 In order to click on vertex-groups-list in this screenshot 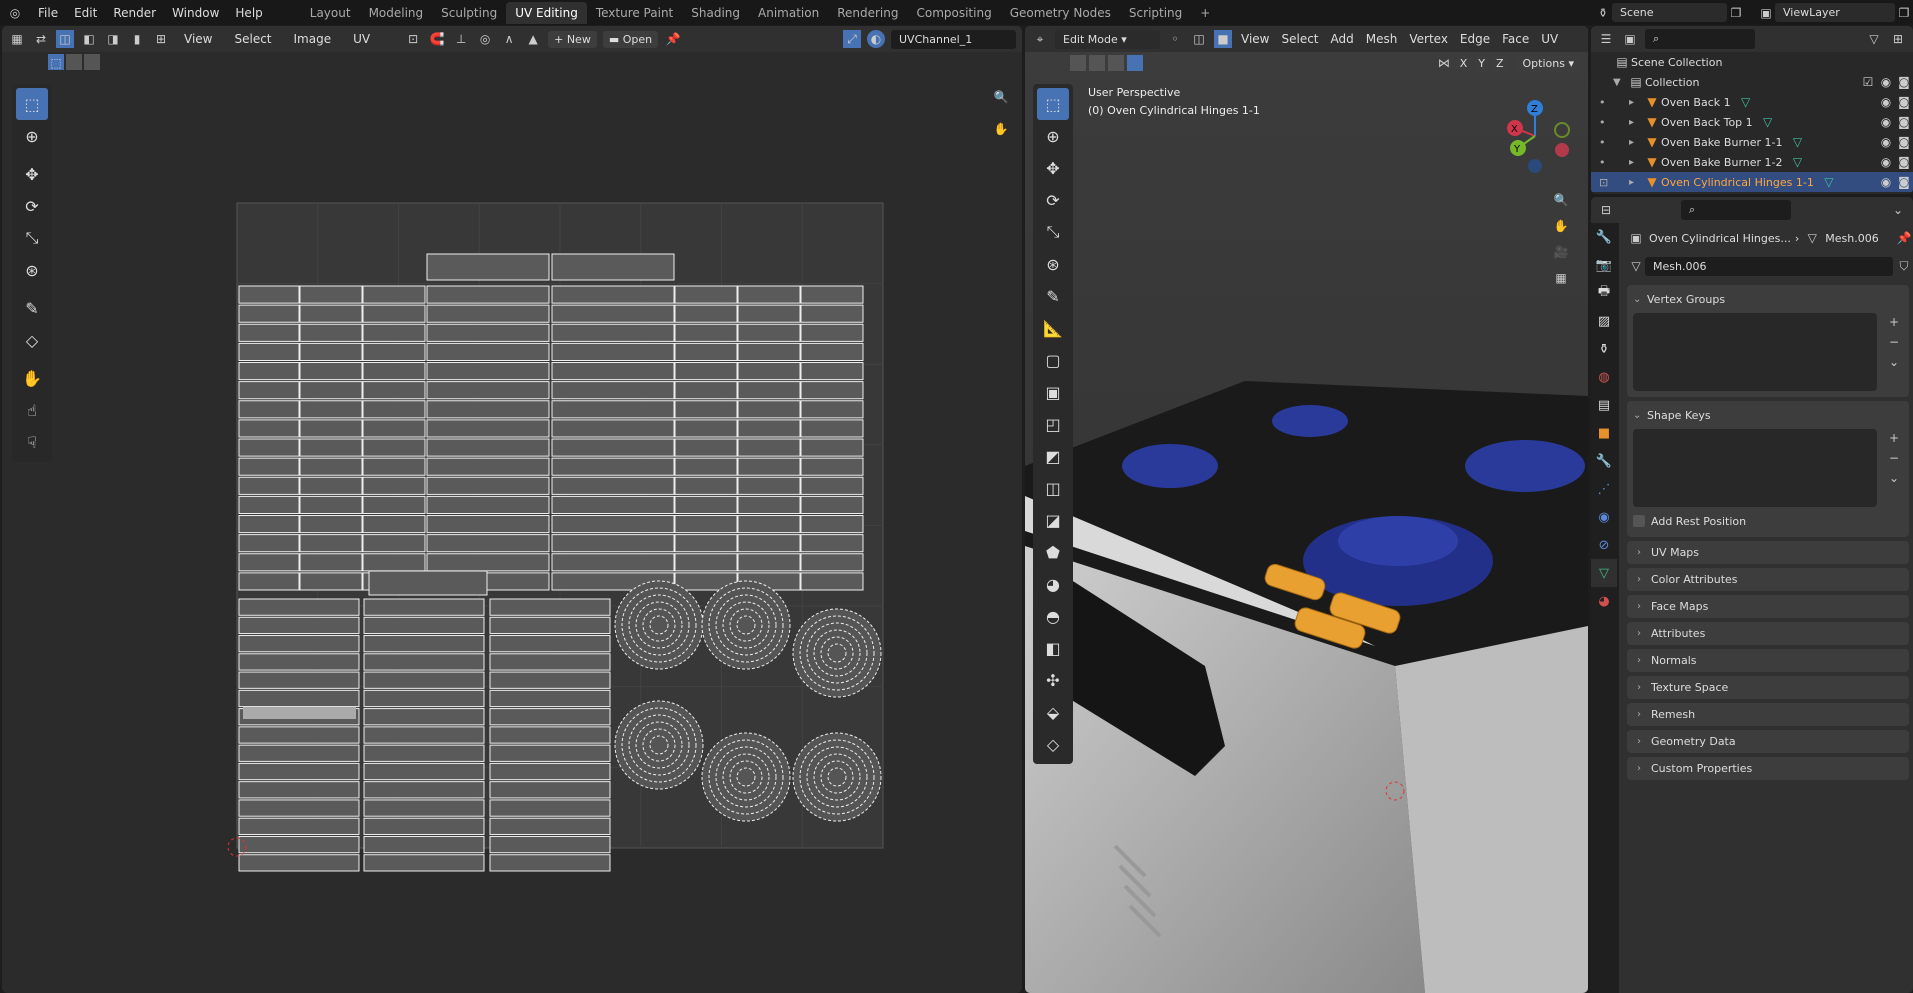, I will do `click(1755, 352)`.